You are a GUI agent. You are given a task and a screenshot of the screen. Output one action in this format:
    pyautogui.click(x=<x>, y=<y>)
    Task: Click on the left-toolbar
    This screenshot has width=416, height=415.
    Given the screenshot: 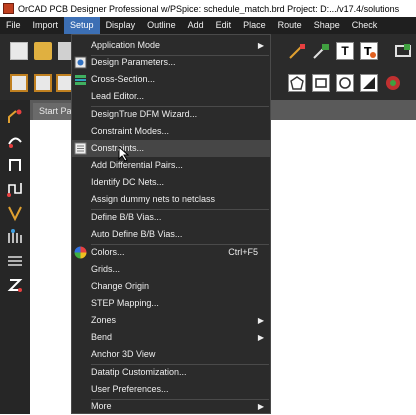 What is the action you would take?
    pyautogui.click(x=15, y=257)
    